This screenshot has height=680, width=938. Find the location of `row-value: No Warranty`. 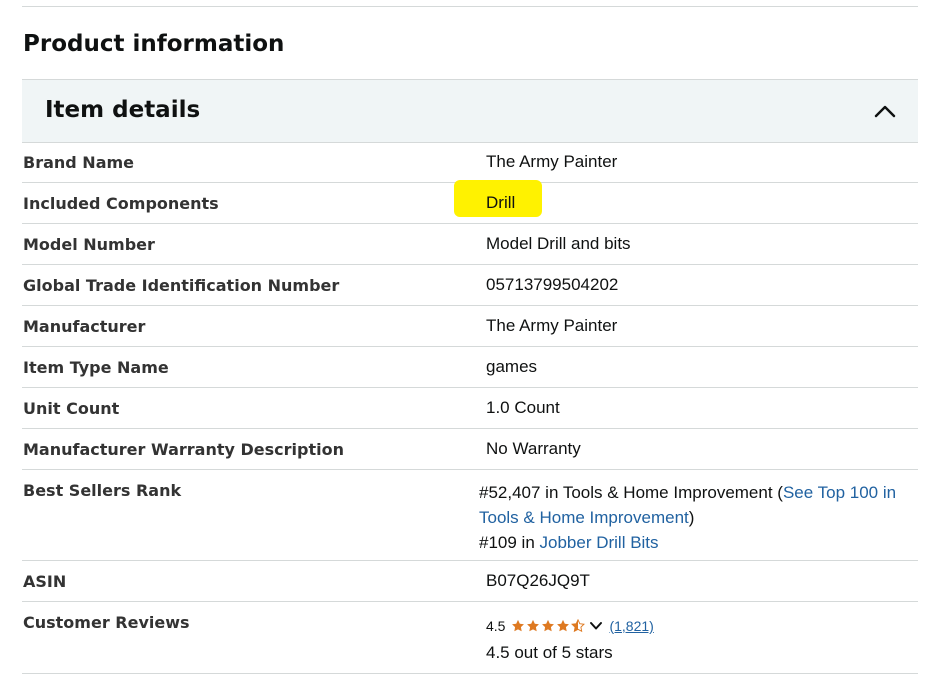

row-value: No Warranty is located at coordinates (533, 448).